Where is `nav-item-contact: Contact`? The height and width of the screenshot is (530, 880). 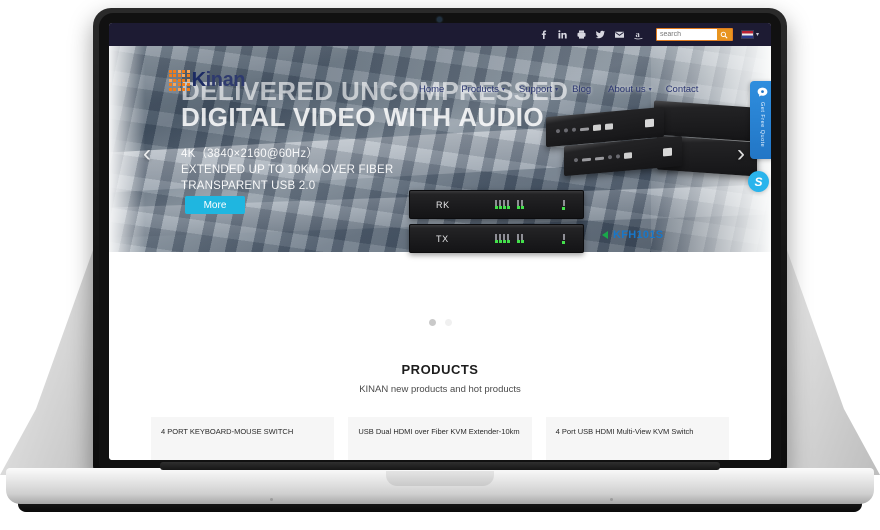
nav-item-contact: Contact is located at coordinates (684, 89).